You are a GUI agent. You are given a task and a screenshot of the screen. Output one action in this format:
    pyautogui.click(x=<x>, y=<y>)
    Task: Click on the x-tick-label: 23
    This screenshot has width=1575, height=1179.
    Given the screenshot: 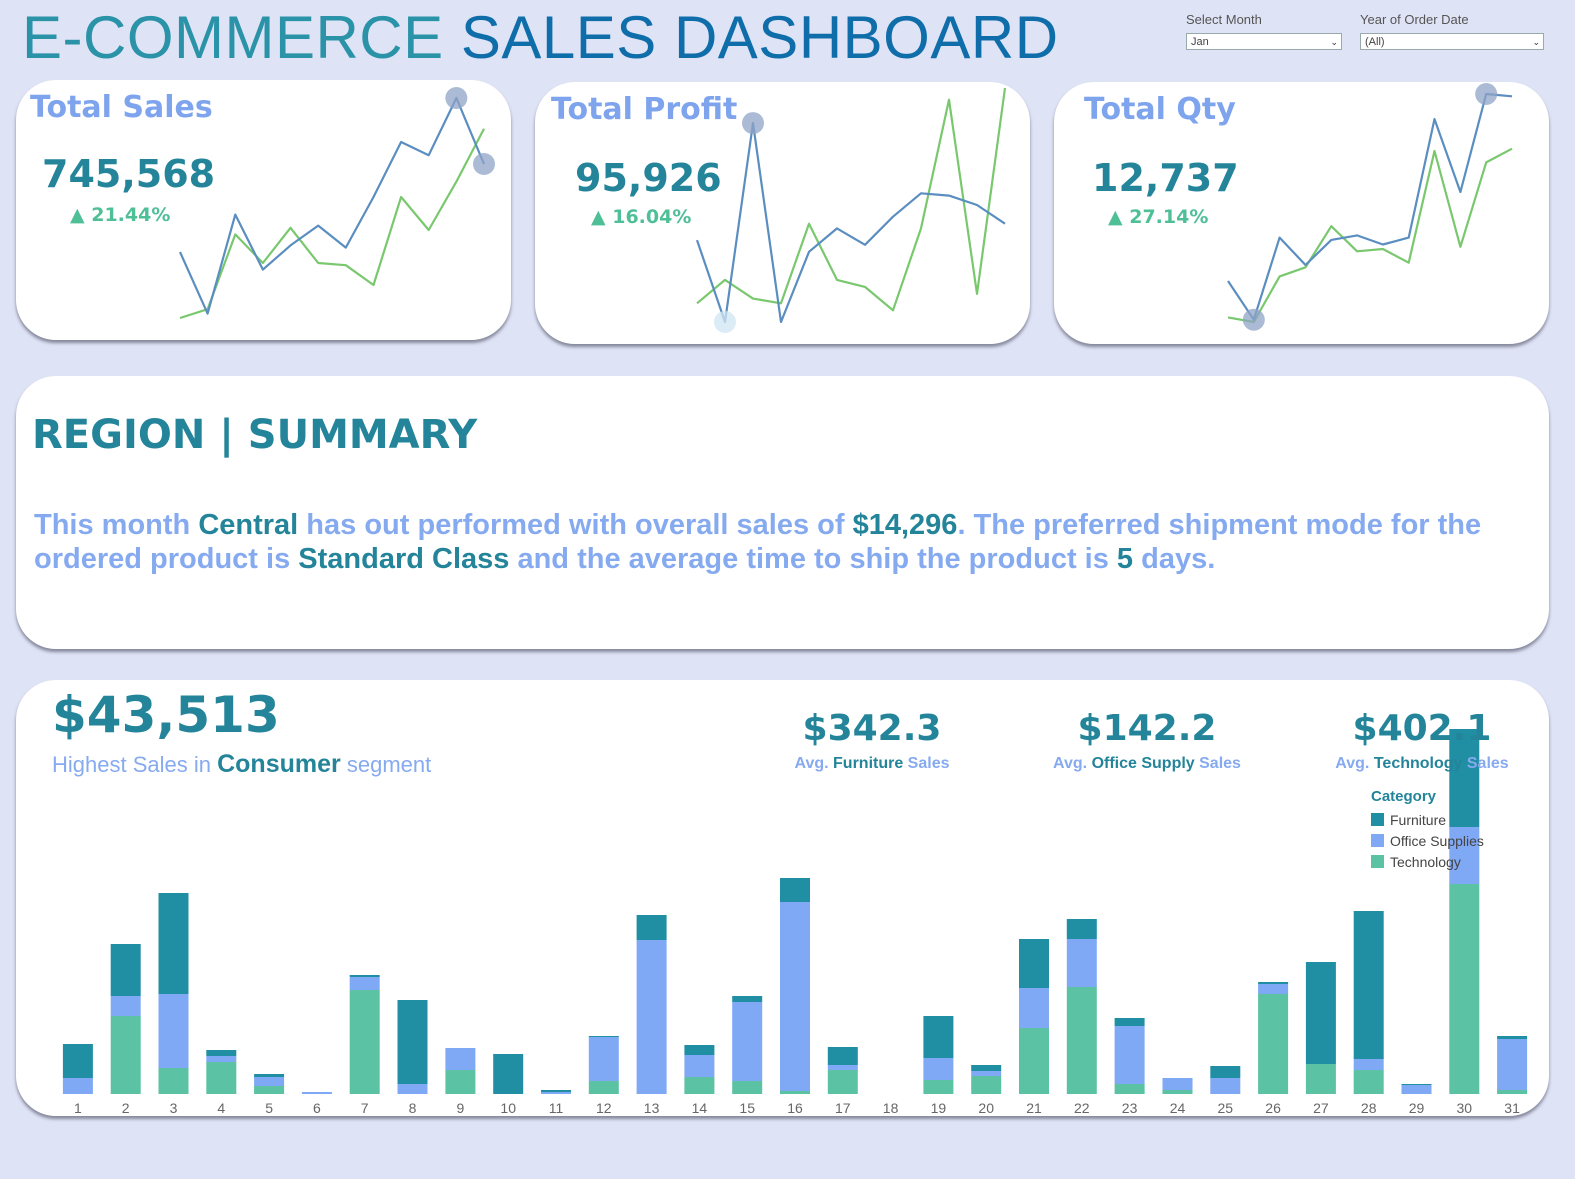 What is the action you would take?
    pyautogui.click(x=1130, y=1108)
    